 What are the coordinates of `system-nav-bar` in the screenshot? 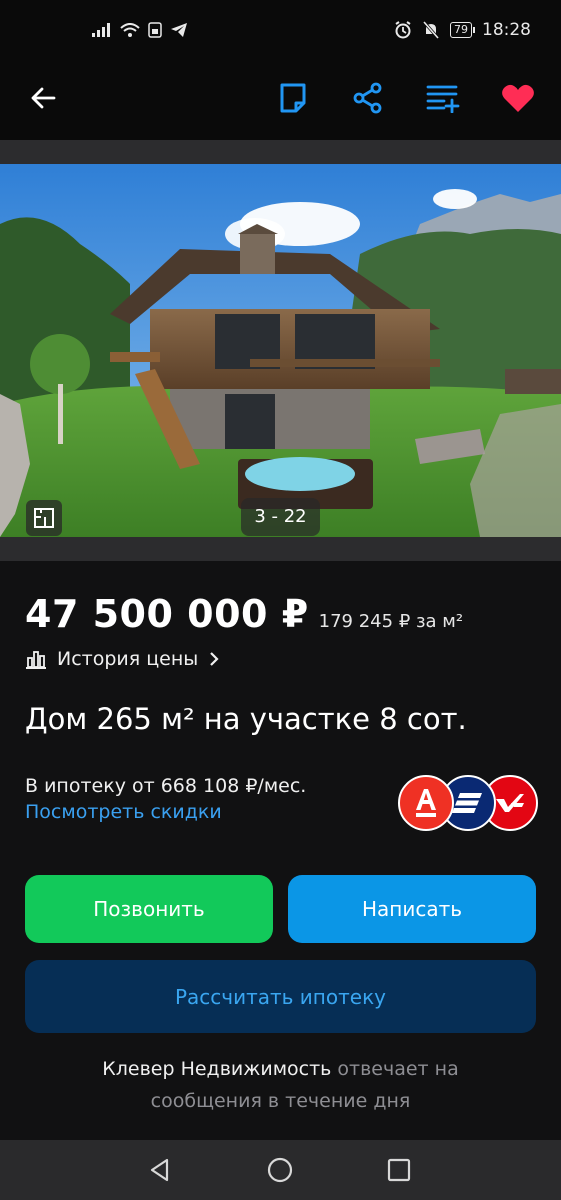 It's located at (280, 1170).